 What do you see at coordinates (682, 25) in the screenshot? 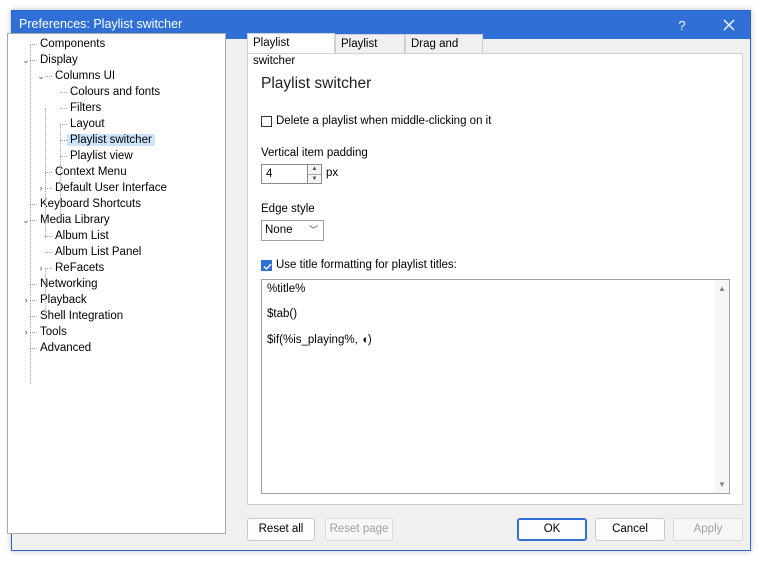
I see `help-button: ?` at bounding box center [682, 25].